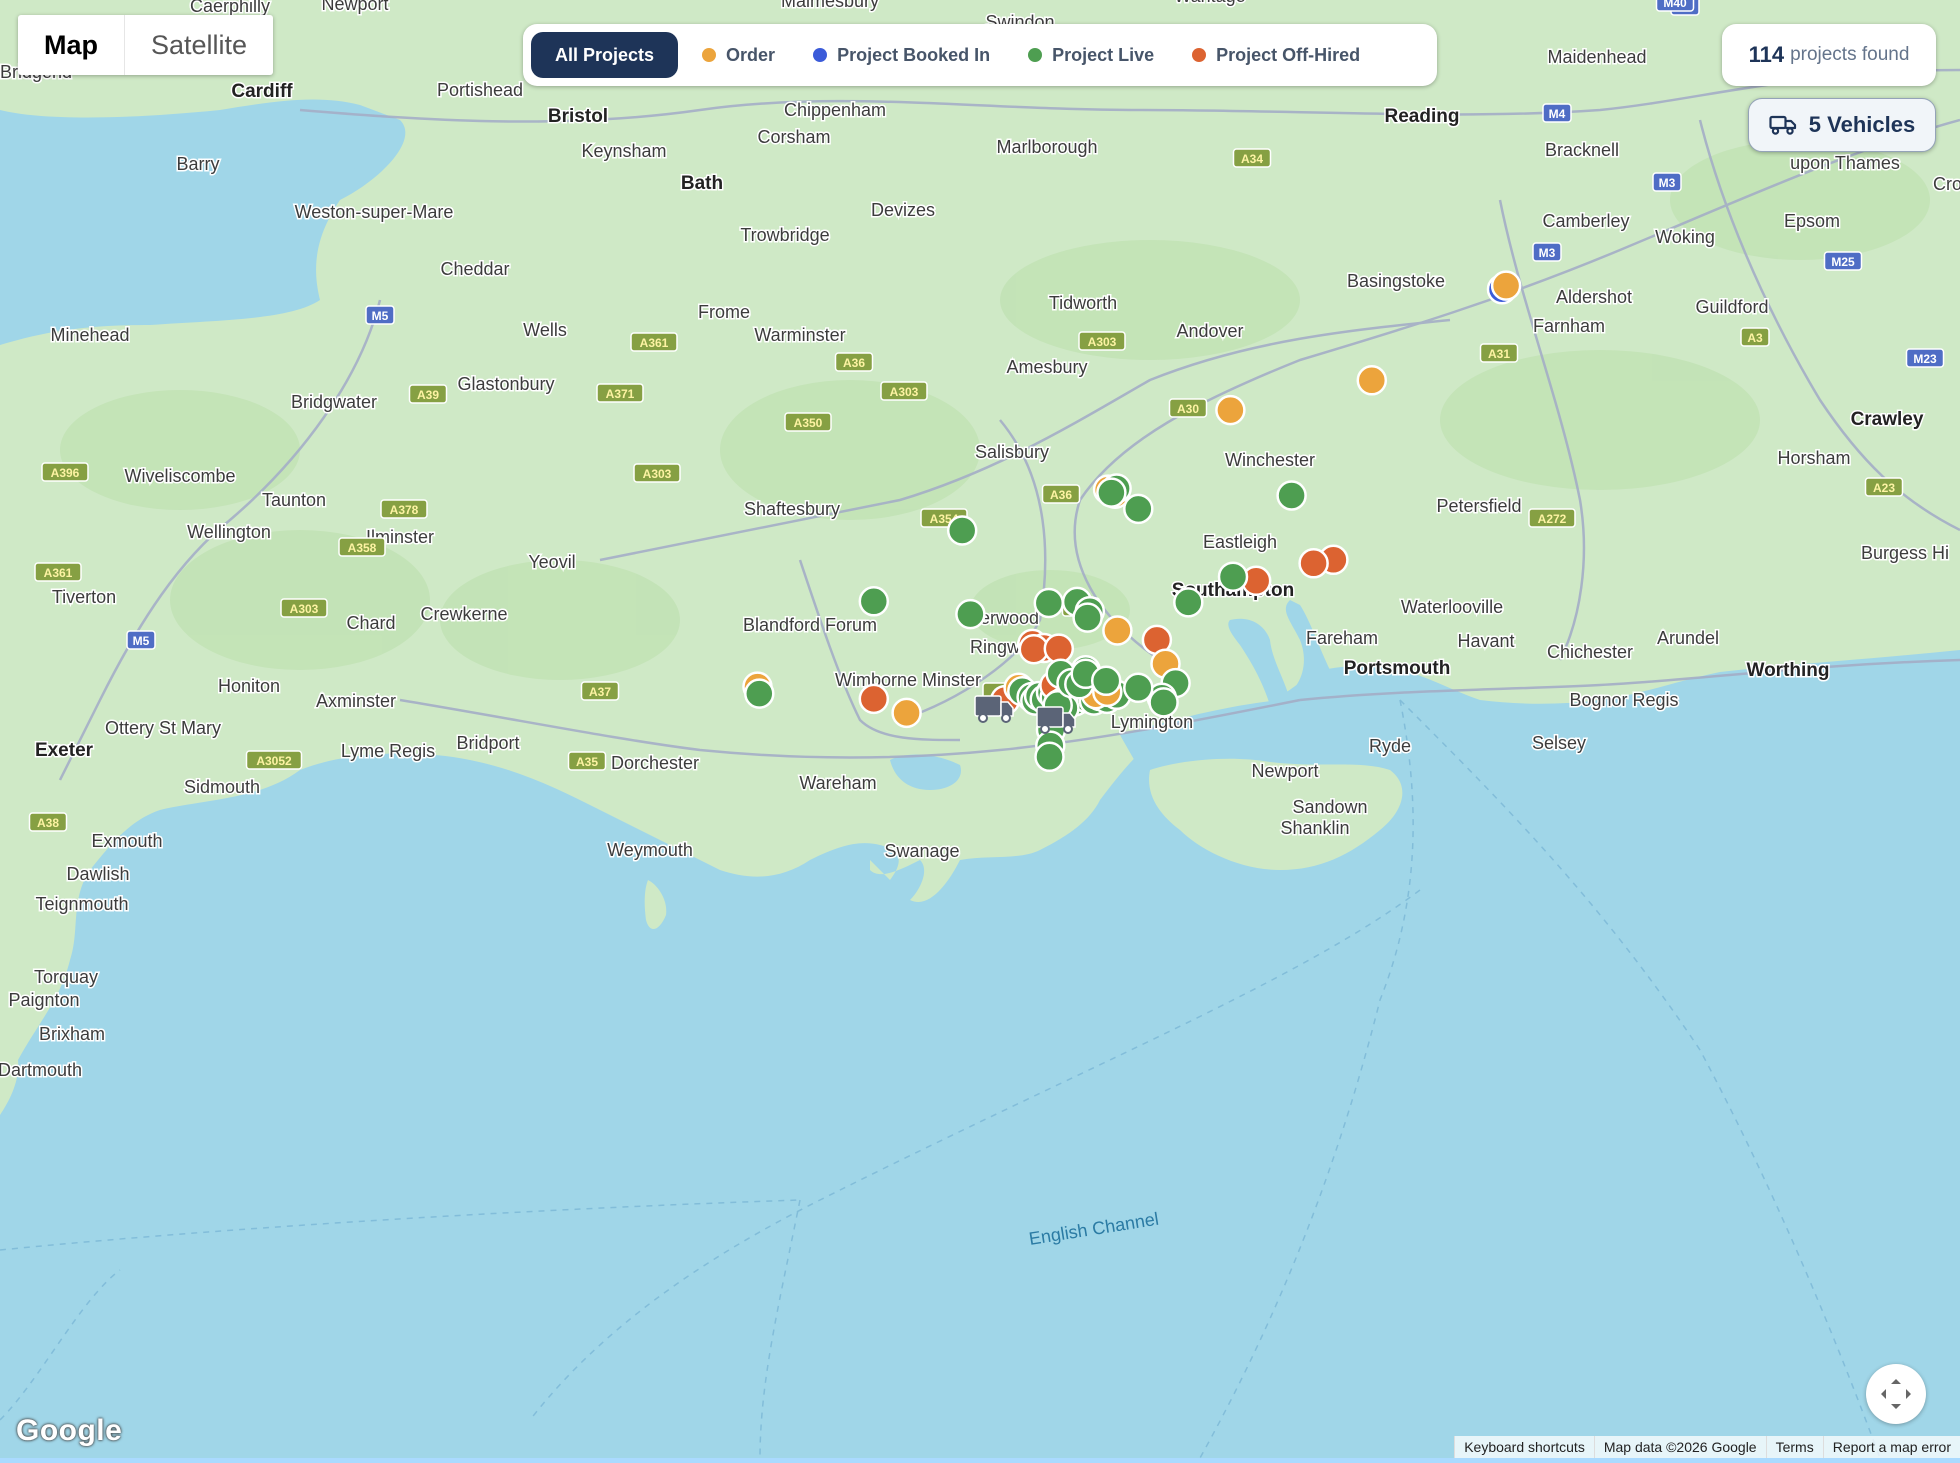 The image size is (1960, 1463). What do you see at coordinates (1478, 506) in the screenshot?
I see `place-label: Petersfield` at bounding box center [1478, 506].